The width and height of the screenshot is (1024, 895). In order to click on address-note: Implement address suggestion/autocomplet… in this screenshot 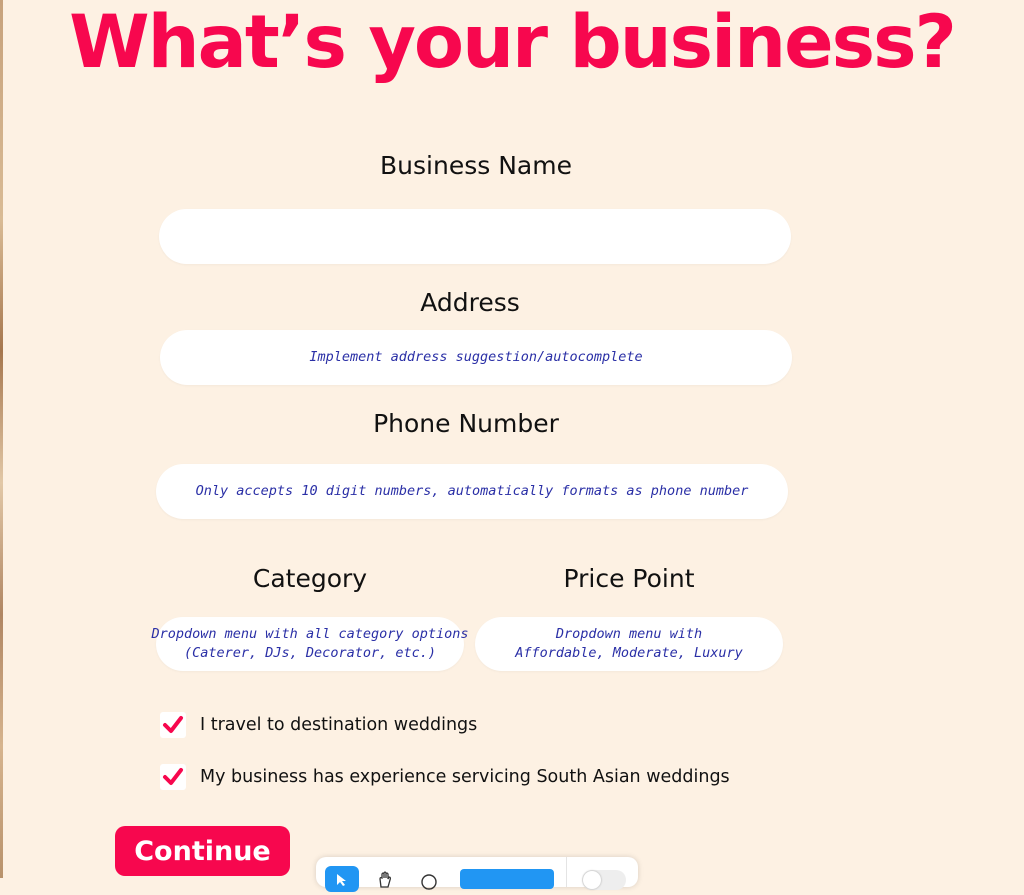, I will do `click(476, 357)`.